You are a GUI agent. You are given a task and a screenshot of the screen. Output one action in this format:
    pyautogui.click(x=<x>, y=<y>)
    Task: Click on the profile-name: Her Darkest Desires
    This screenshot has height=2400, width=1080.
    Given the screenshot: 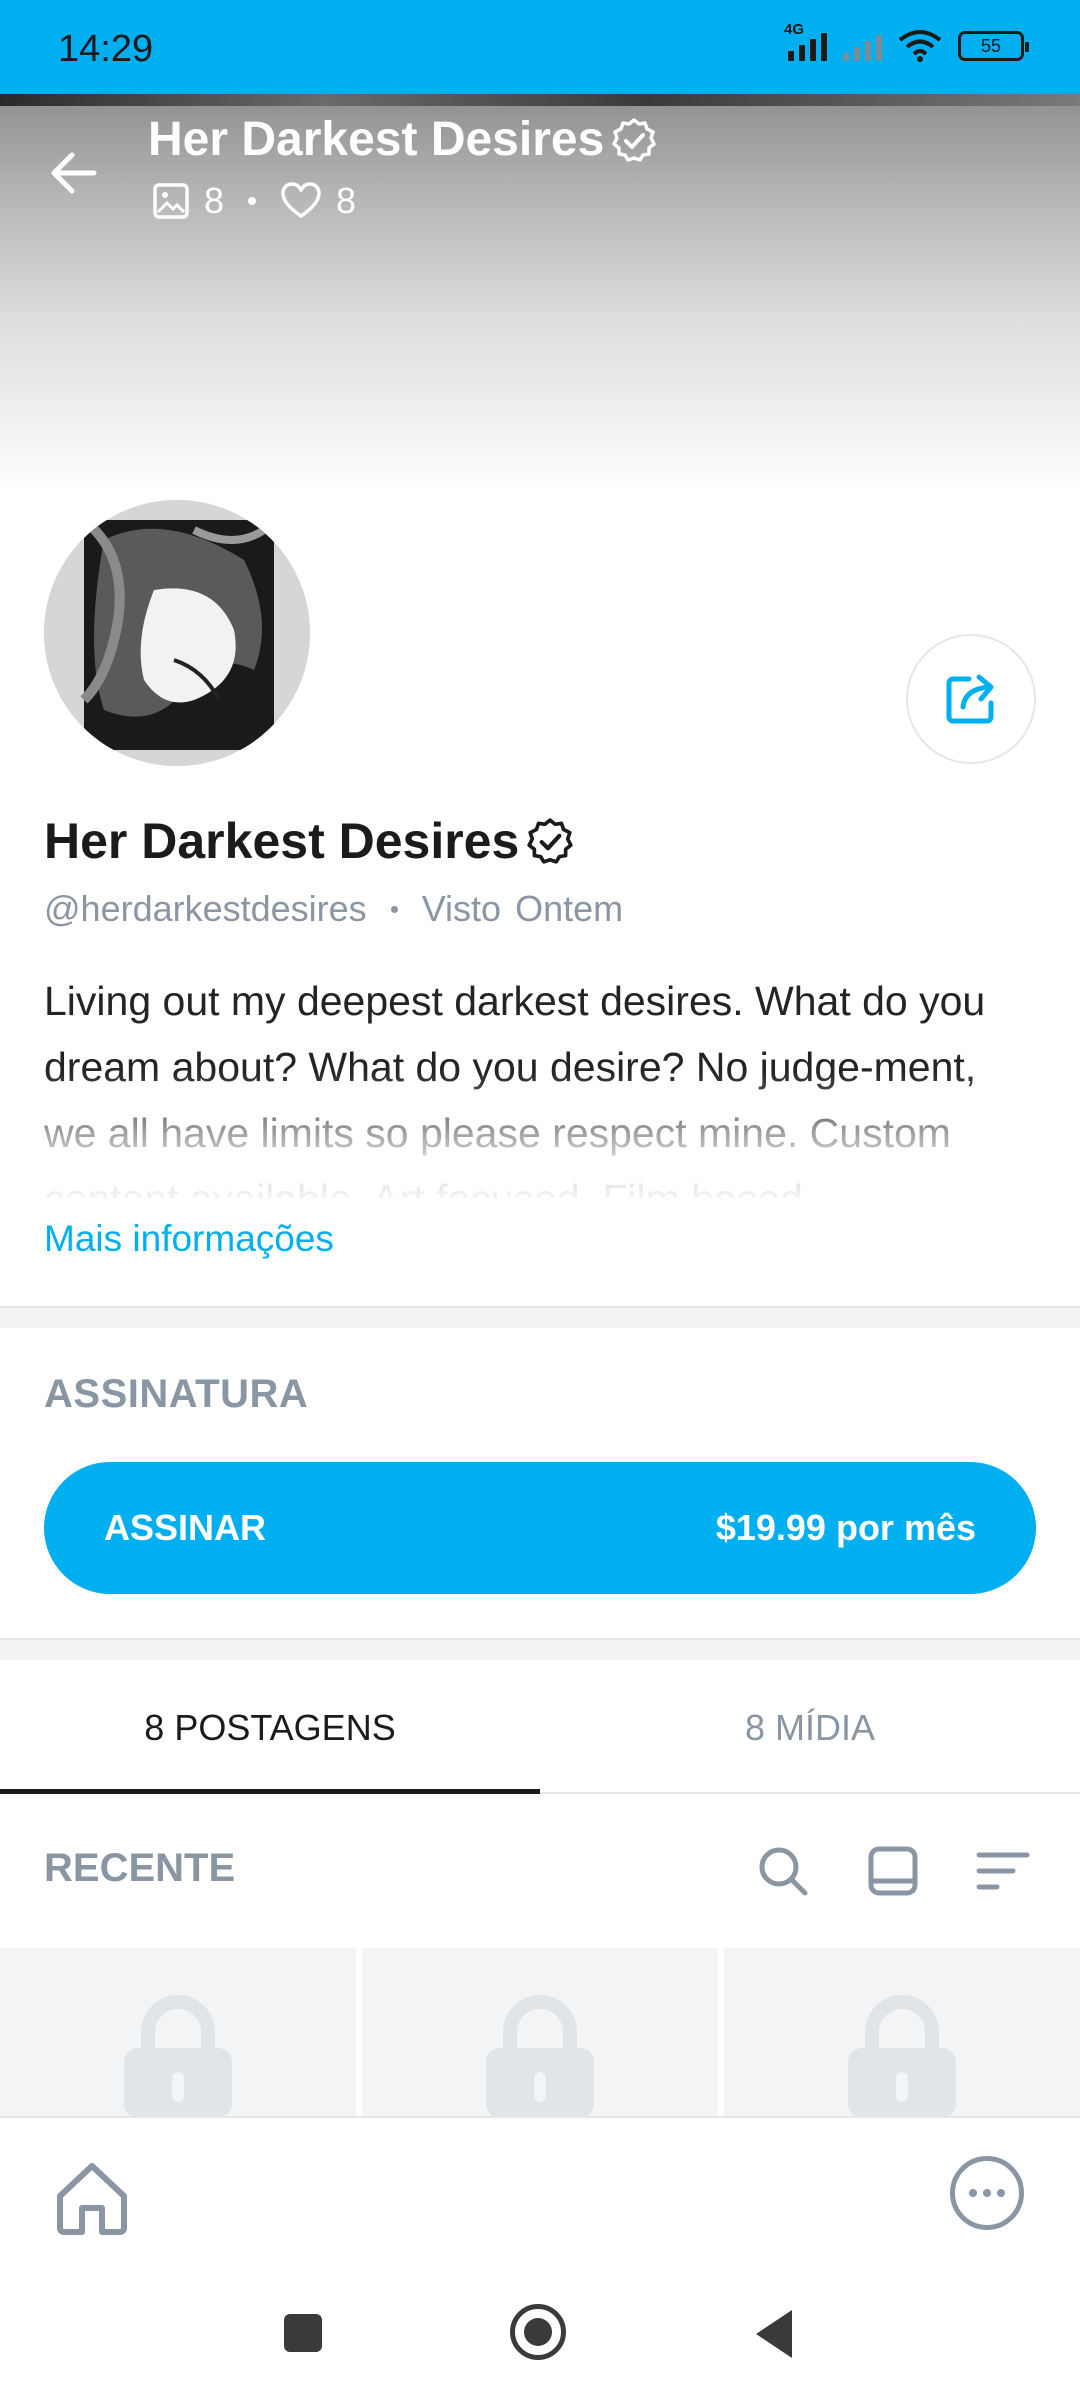 What is the action you would take?
    pyautogui.click(x=309, y=841)
    